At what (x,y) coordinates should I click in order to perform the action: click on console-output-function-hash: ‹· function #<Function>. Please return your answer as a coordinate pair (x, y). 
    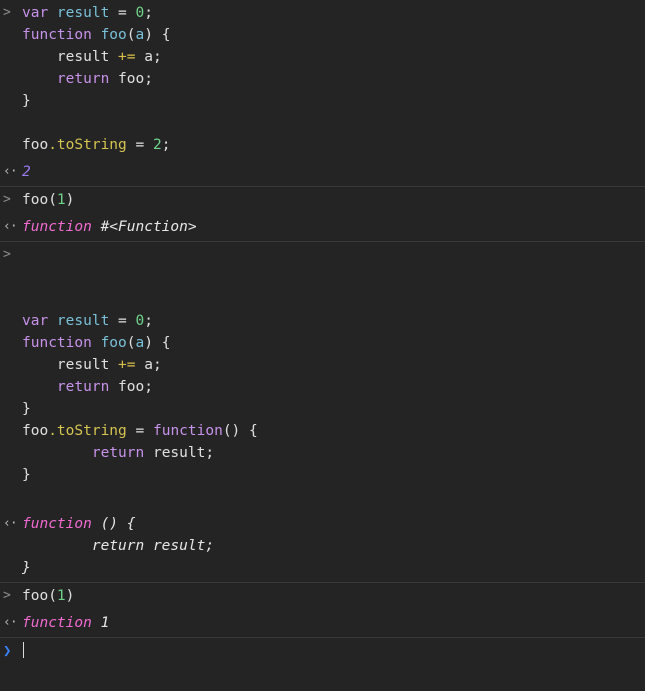
    Looking at the image, I should click on (322, 227).